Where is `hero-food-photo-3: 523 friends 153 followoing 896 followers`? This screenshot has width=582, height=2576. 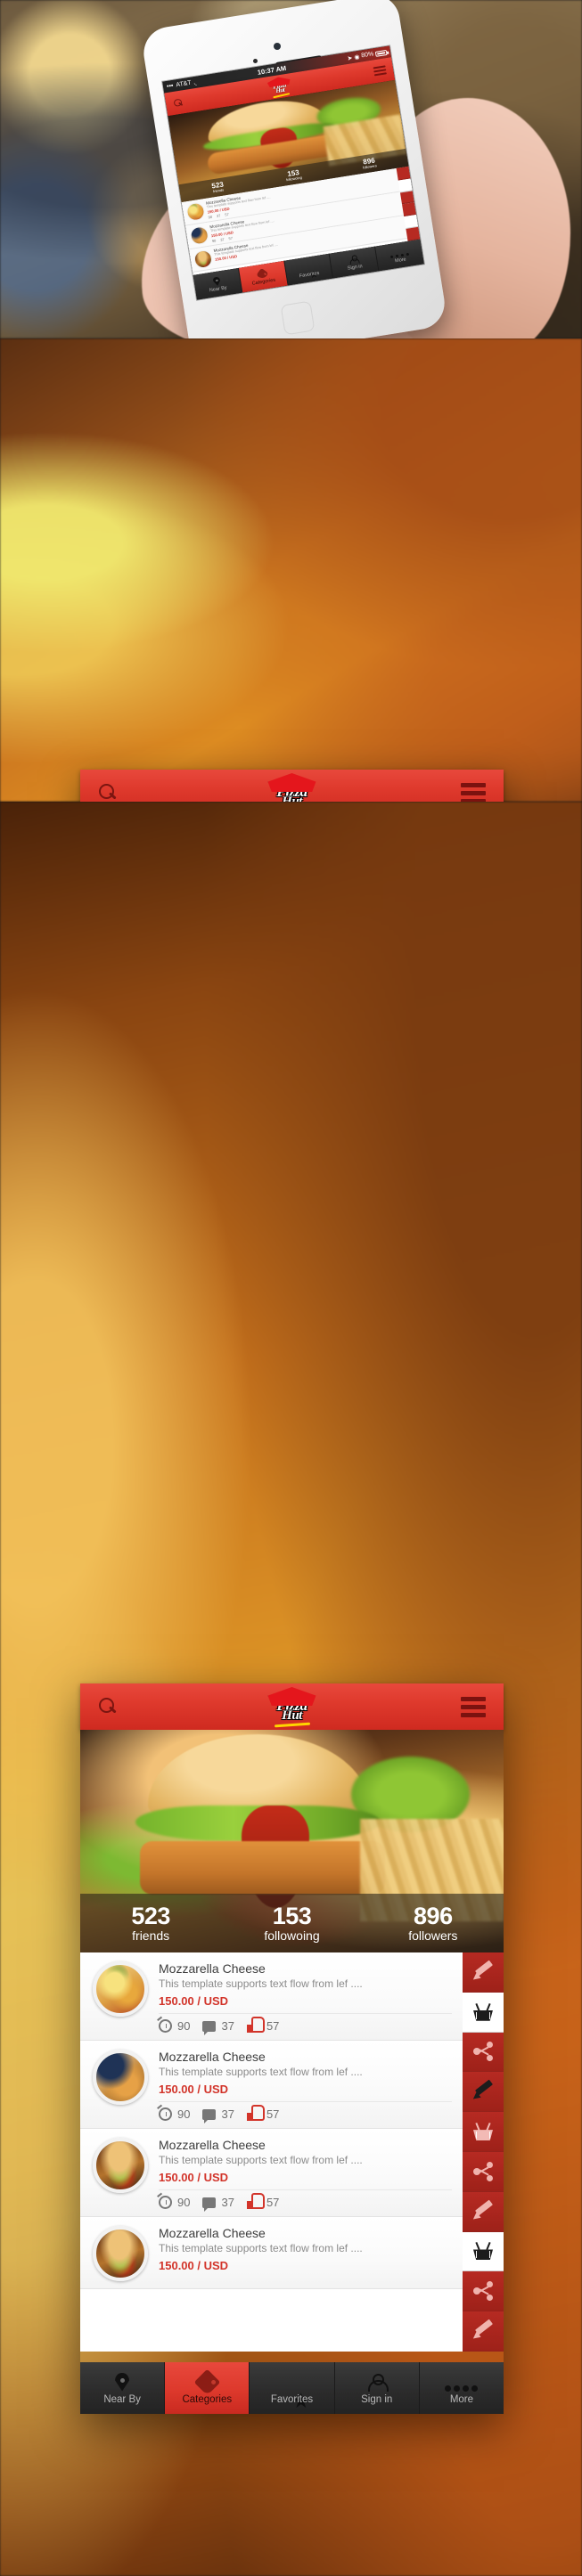
hero-food-photo-3: 523 friends 153 followoing 896 followers is located at coordinates (292, 1841).